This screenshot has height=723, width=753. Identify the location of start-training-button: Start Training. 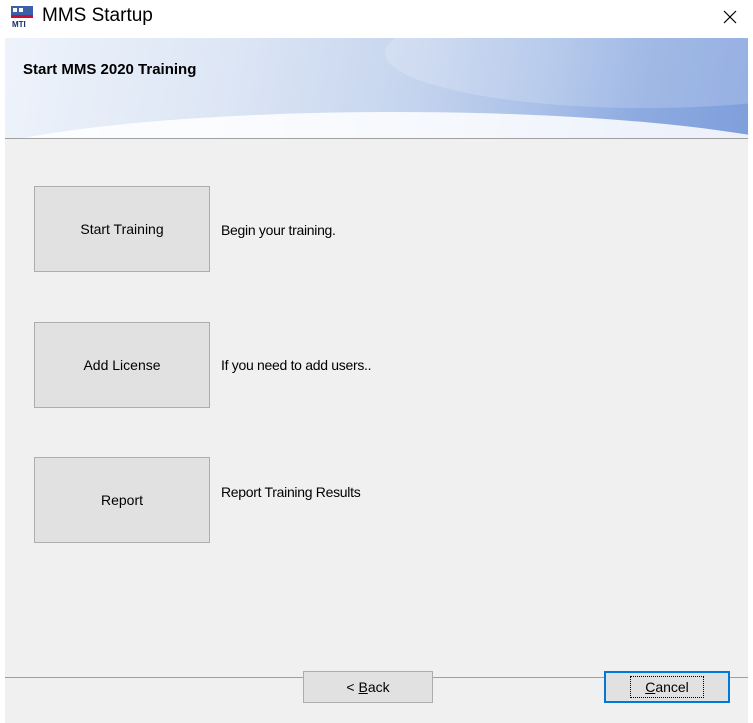
(122, 229).